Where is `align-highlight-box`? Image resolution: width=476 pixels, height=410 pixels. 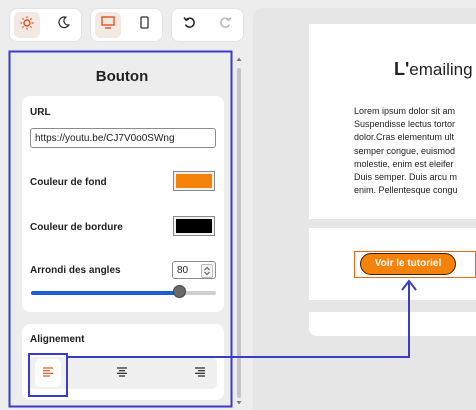
align-highlight-box is located at coordinates (48, 375).